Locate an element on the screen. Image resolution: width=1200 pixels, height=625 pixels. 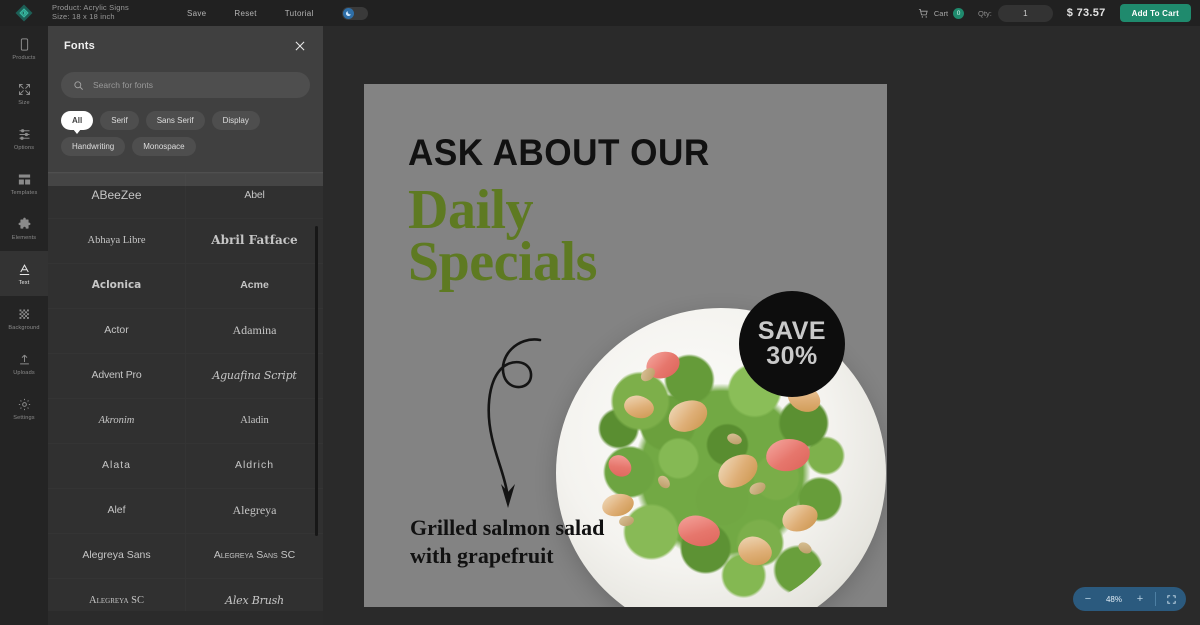
font-list-item: Abhaya Libre is located at coordinates (116, 241).